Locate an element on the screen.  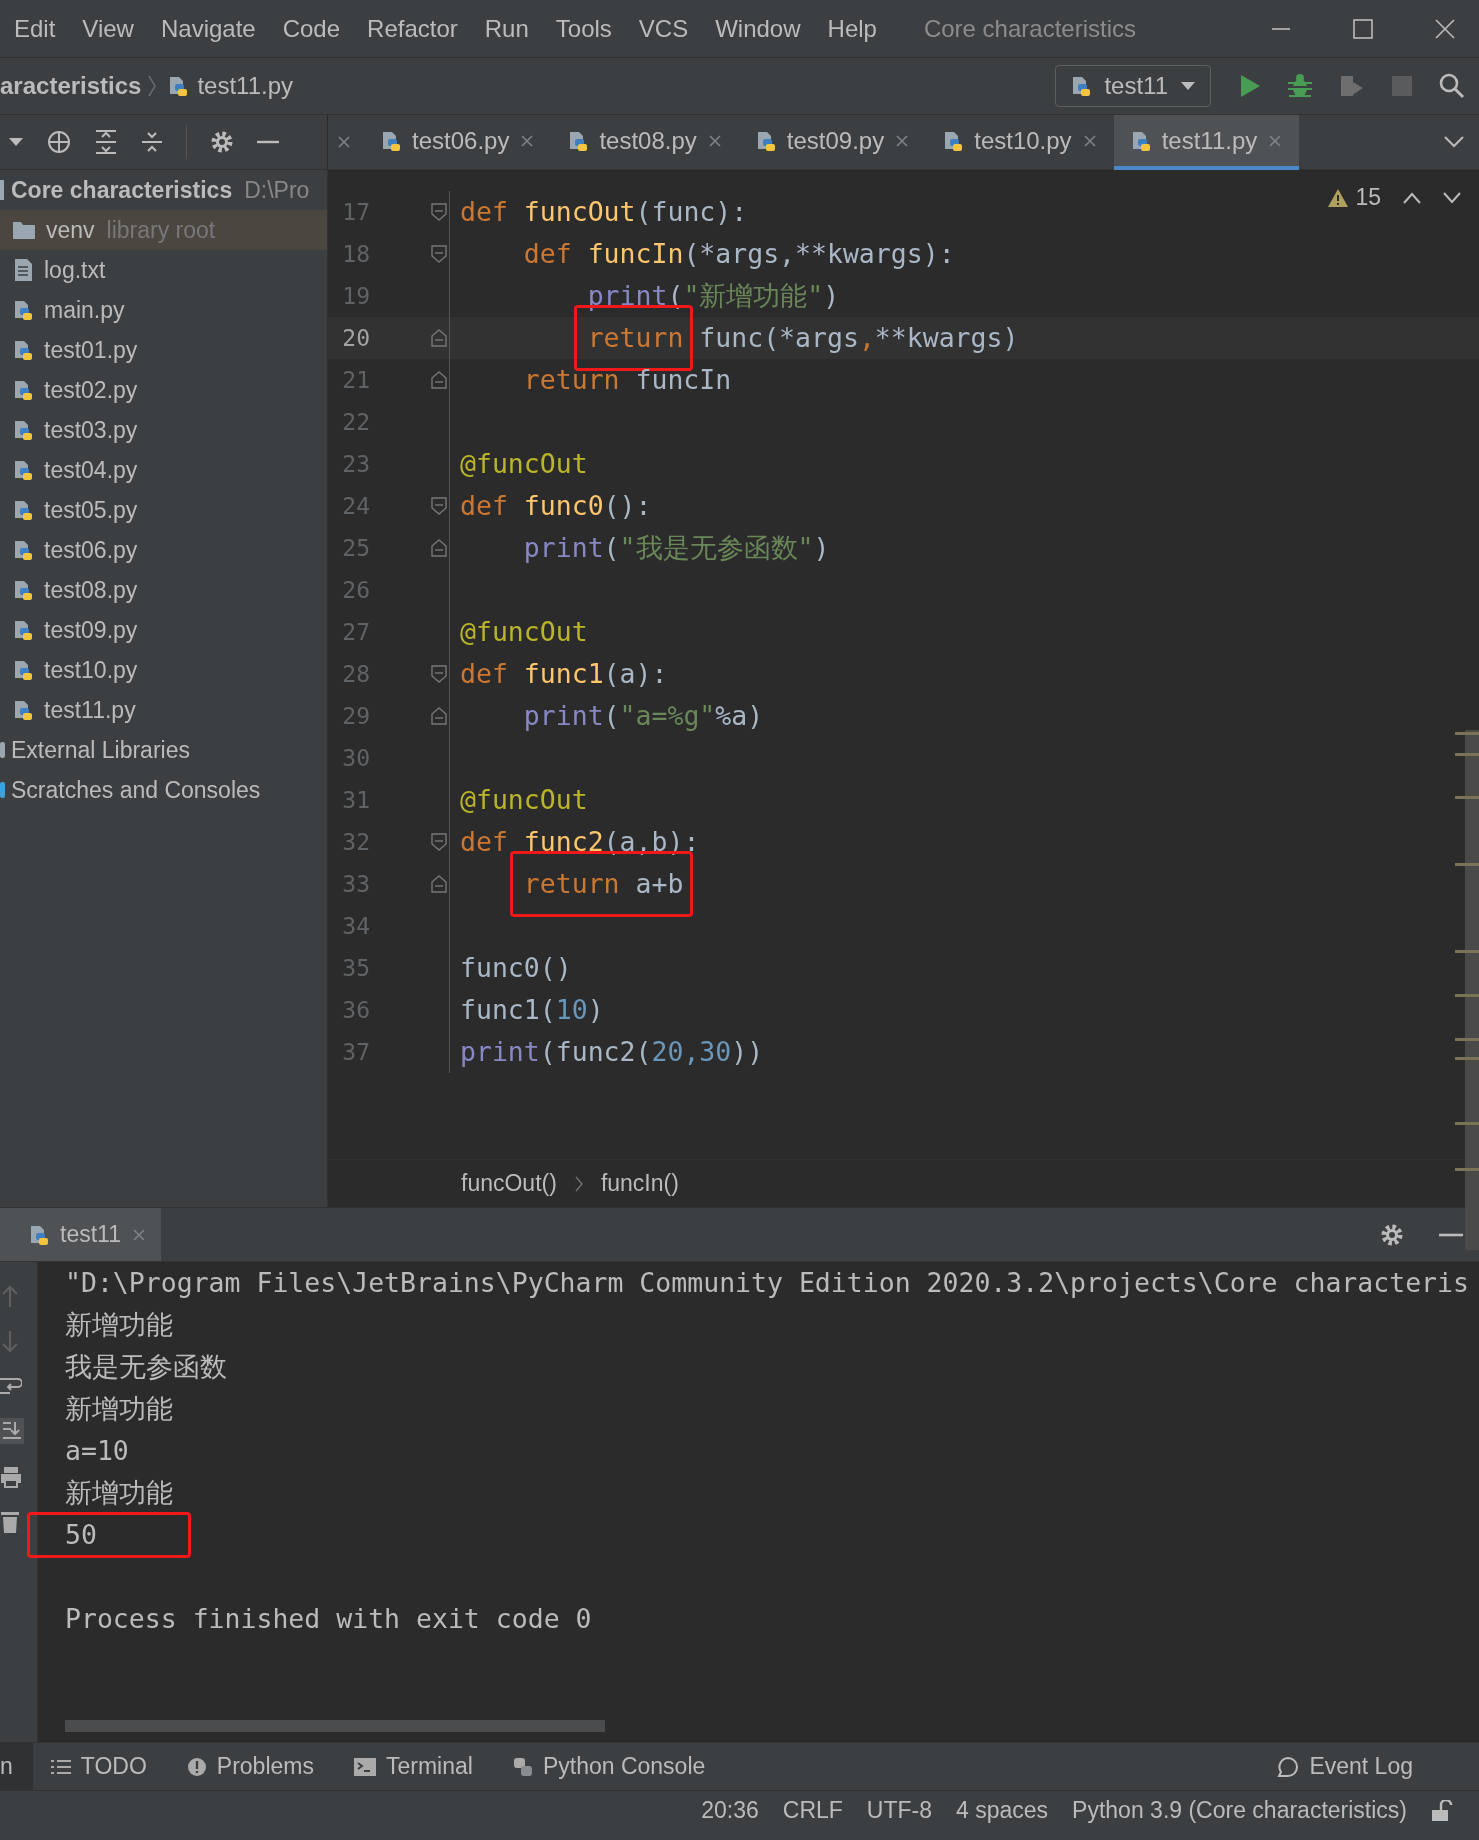
coverage-icon is located at coordinates (1352, 86).